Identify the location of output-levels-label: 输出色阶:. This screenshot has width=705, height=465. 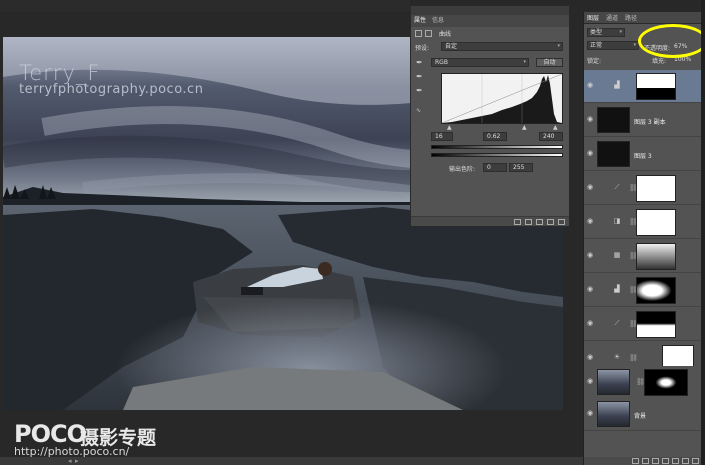
(462, 169).